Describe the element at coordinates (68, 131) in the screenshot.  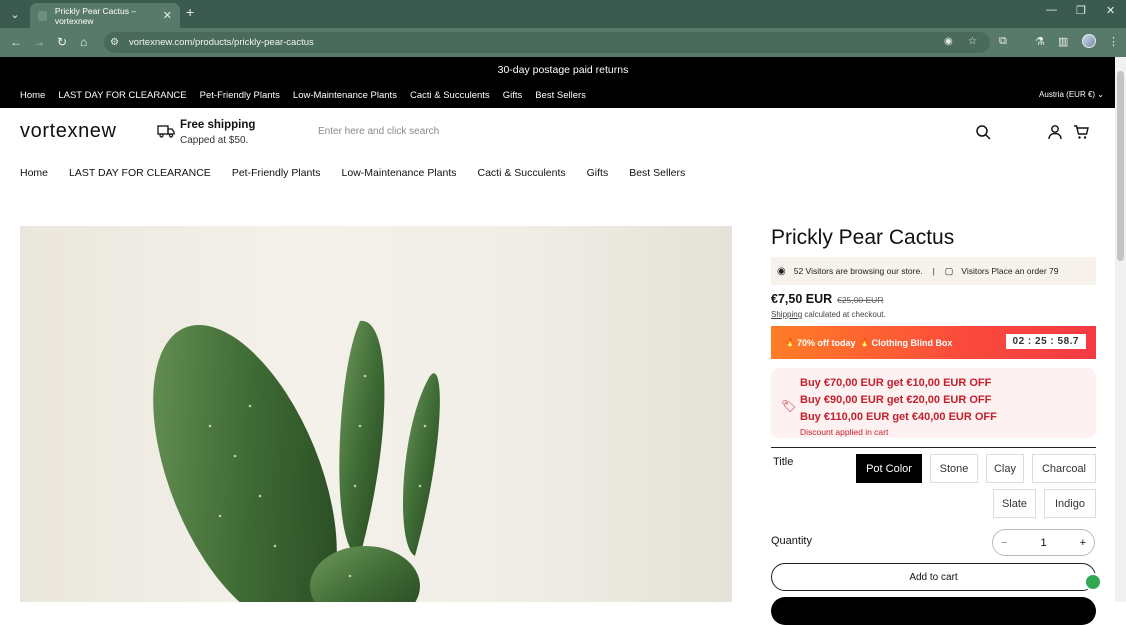
I see `site-logo: vortexnew` at that location.